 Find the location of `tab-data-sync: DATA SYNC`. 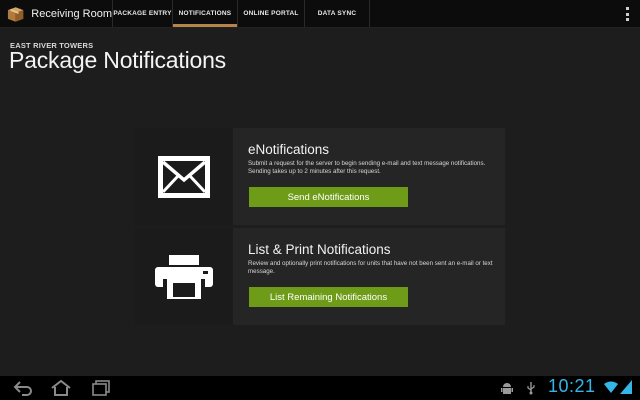

tab-data-sync: DATA SYNC is located at coordinates (337, 13).